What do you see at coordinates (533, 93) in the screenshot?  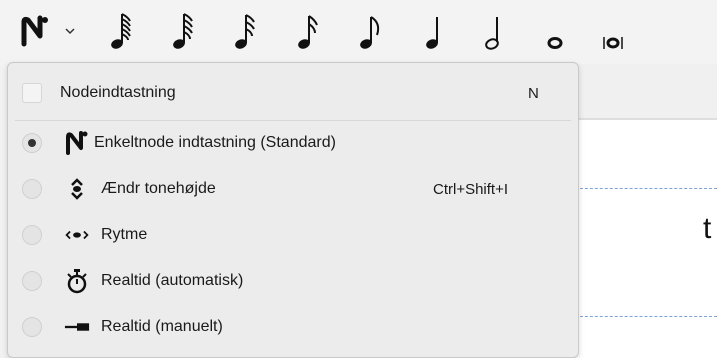 I see `menu-item-shortcut: N` at bounding box center [533, 93].